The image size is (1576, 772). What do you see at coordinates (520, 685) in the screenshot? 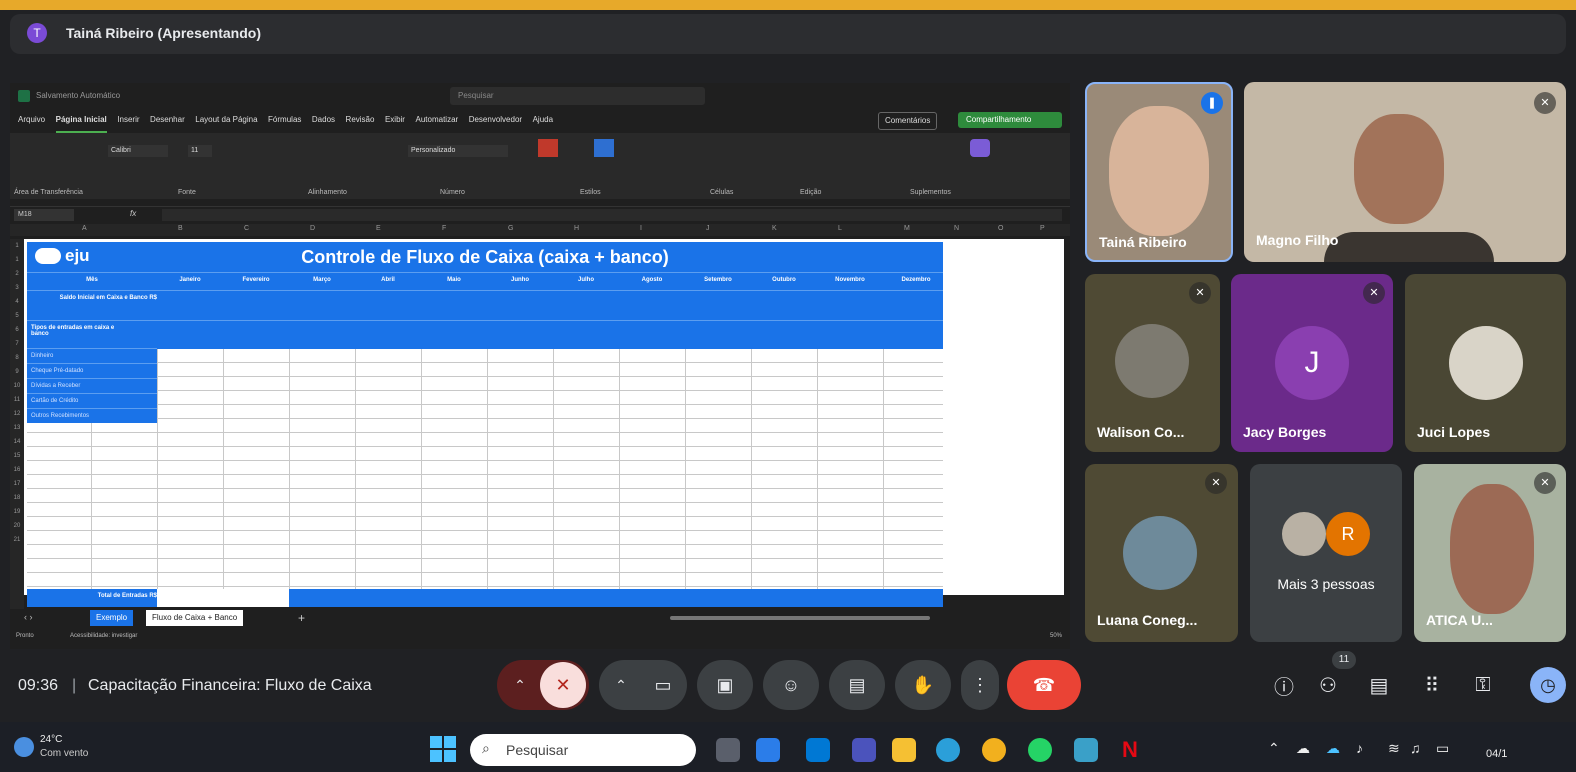
I see `mic-options-chevron-icon: ⌃` at bounding box center [520, 685].